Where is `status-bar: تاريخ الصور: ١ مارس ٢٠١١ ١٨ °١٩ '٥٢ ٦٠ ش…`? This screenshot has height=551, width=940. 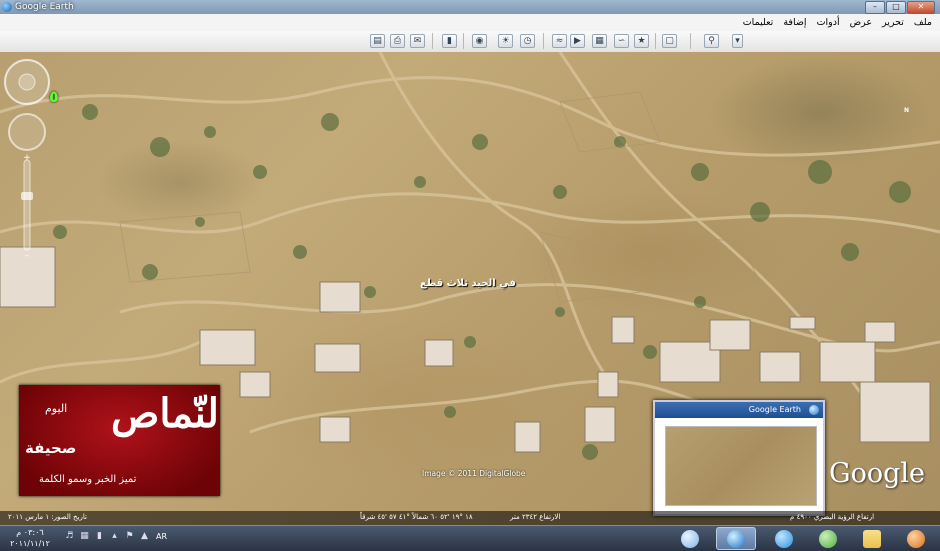 status-bar: تاريخ الصور: ١ مارس ٢٠١١ ١٨ °١٩ '٥٢ ٦٠ ش… is located at coordinates (470, 518).